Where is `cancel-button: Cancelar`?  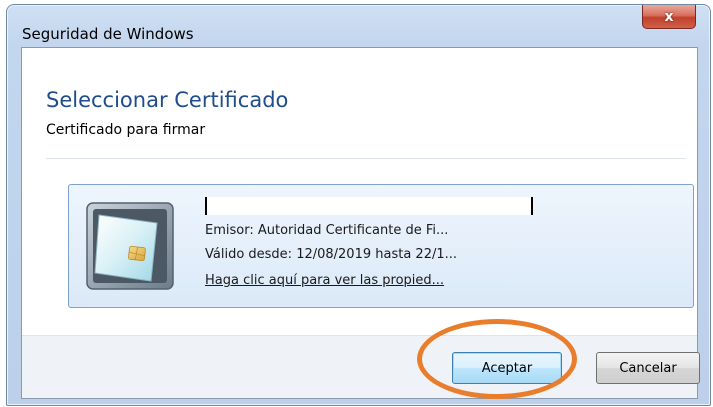
cancel-button: Cancelar is located at coordinates (648, 368).